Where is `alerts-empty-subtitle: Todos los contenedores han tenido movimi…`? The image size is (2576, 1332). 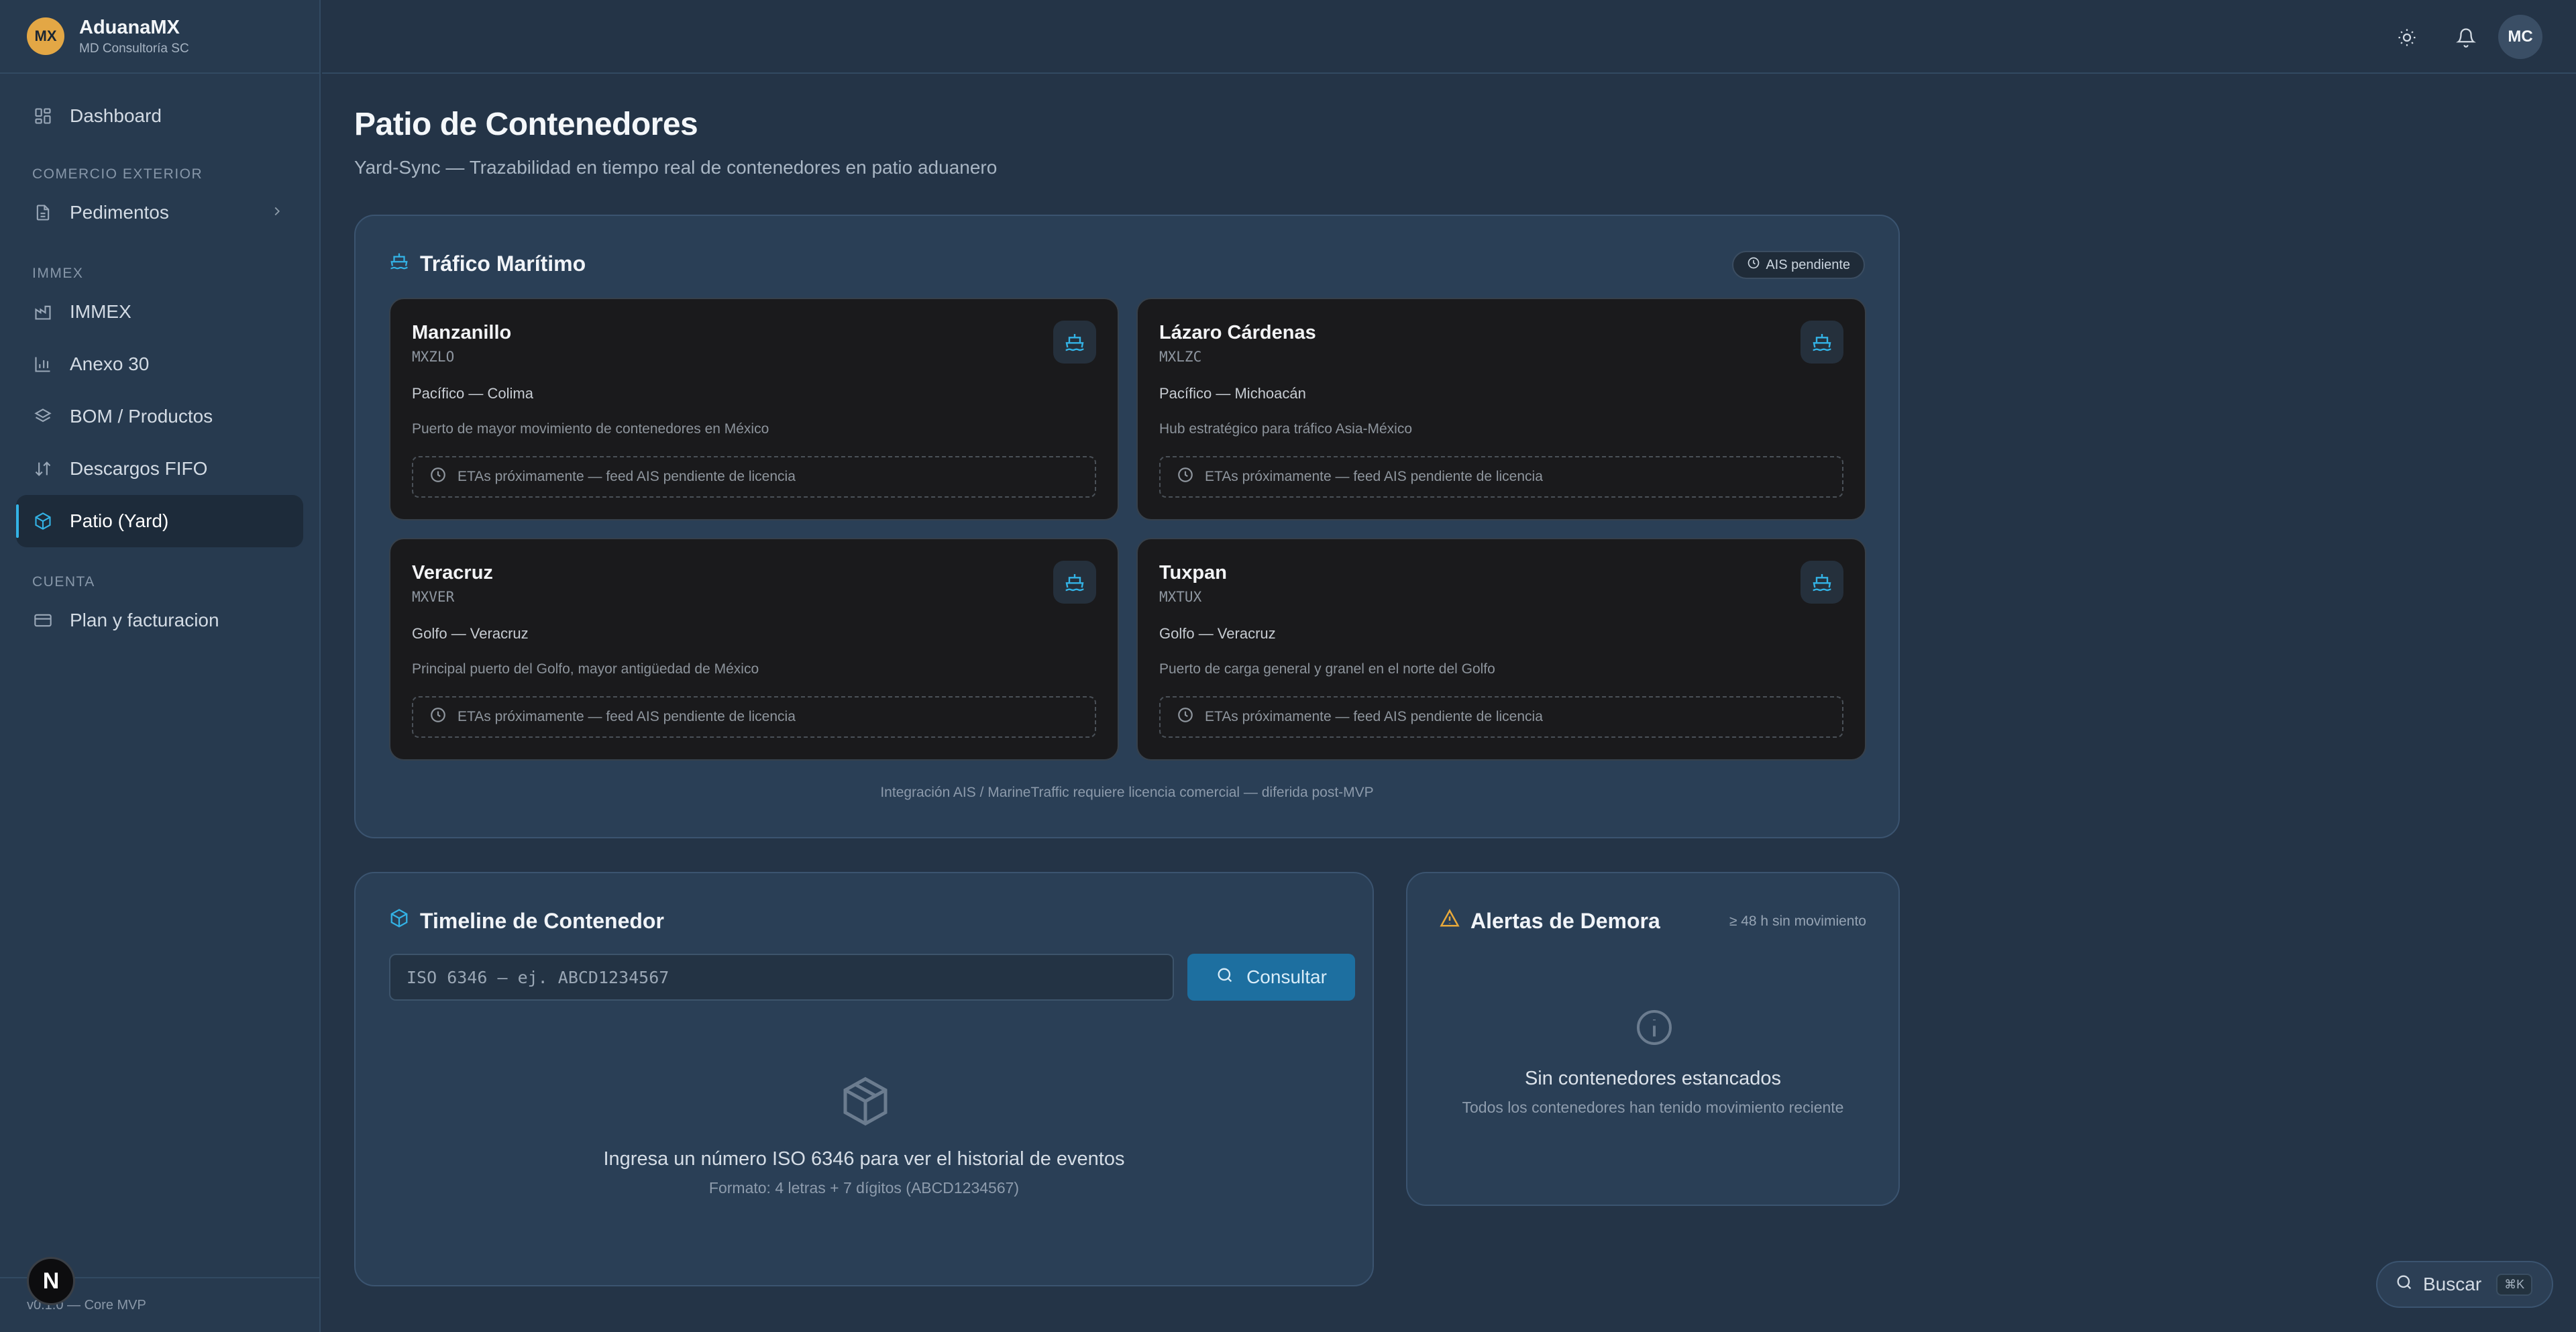
alerts-empty-subtitle: Todos los contenedores han tenido movimi… is located at coordinates (1653, 1107).